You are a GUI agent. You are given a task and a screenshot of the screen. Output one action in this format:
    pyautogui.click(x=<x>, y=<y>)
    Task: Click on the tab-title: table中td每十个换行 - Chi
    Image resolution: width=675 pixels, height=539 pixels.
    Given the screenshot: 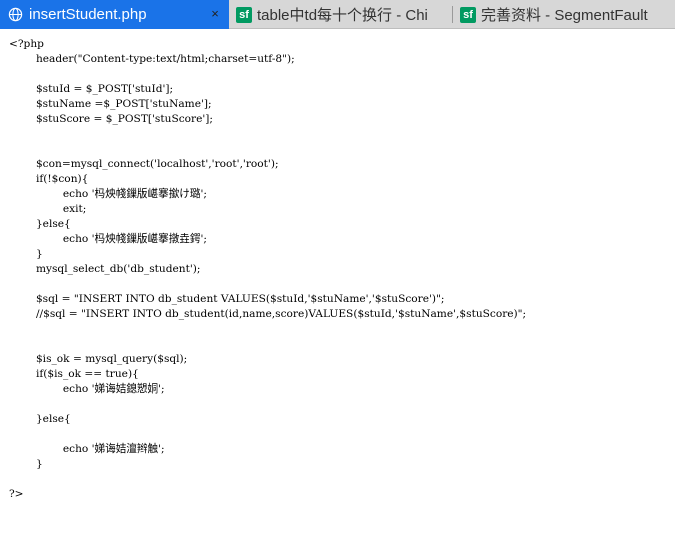 What is the action you would take?
    pyautogui.click(x=342, y=15)
    